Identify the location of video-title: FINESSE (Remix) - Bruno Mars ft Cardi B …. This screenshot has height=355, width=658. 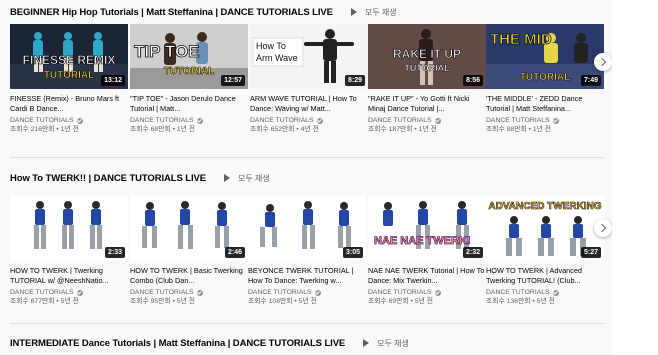
(69, 103).